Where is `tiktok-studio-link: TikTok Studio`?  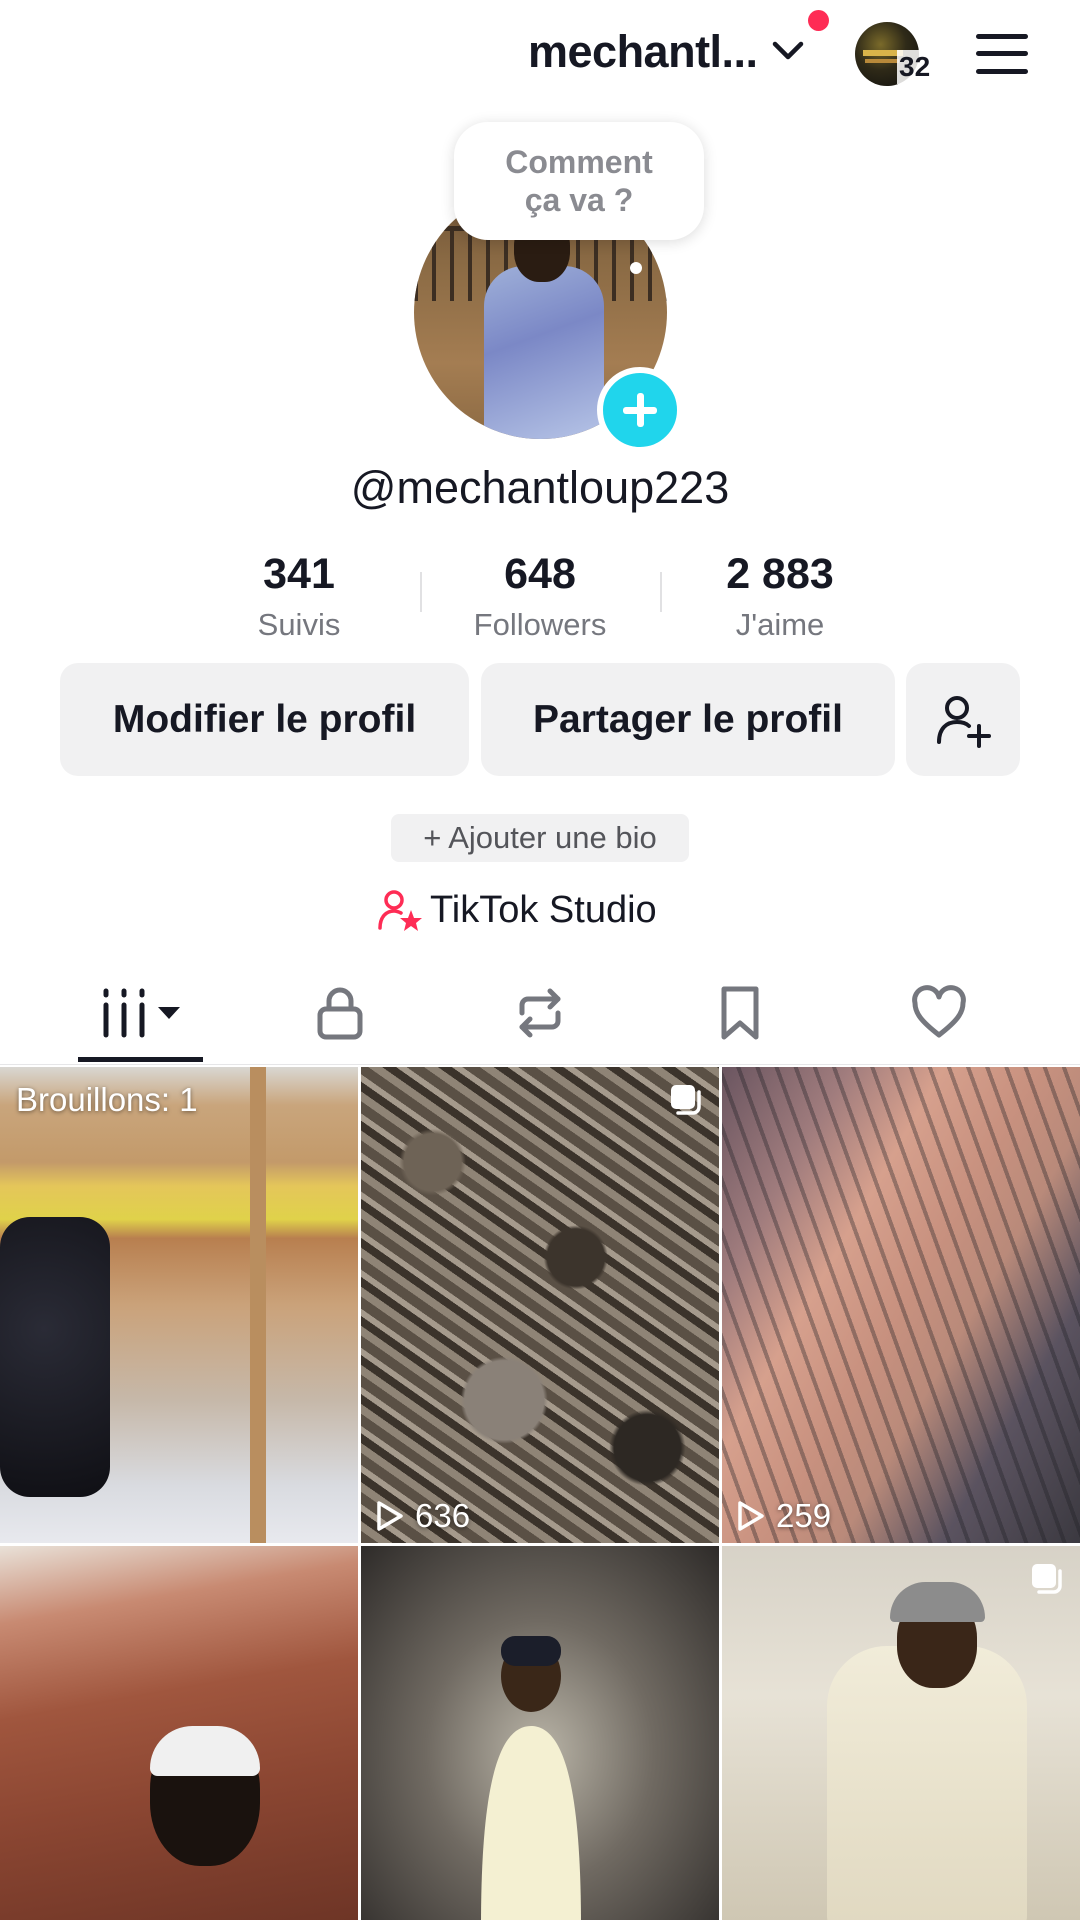 tiktok-studio-link: TikTok Studio is located at coordinates (517, 910).